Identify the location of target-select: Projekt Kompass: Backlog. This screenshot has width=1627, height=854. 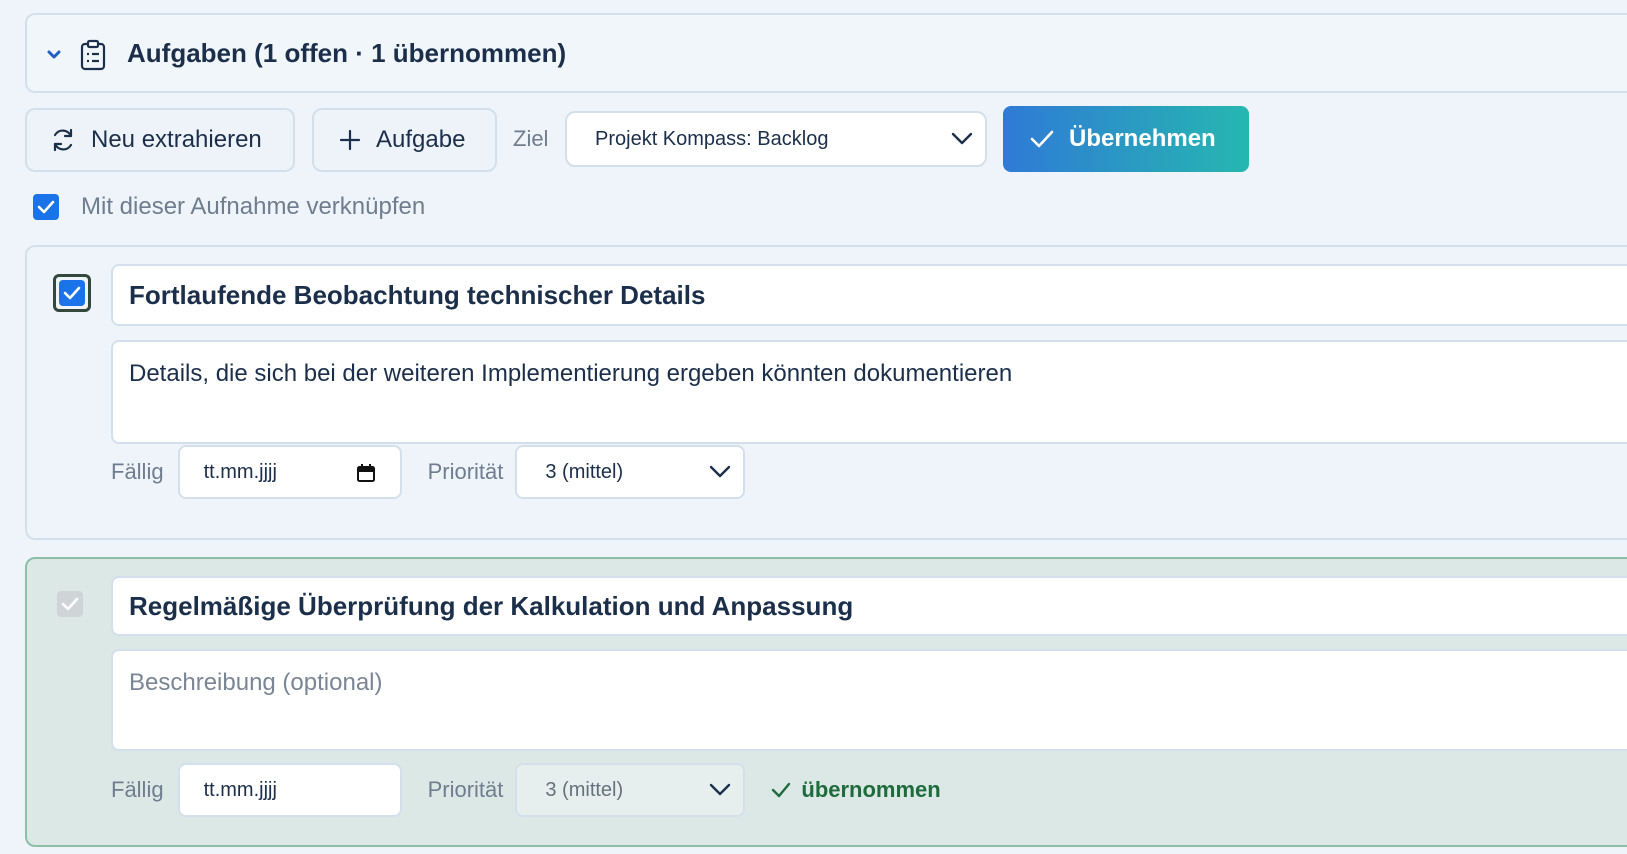
(776, 139).